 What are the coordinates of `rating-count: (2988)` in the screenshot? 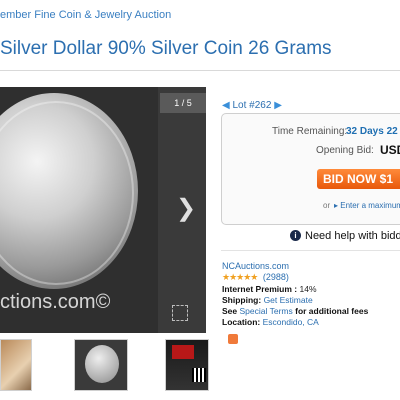 It's located at (276, 277).